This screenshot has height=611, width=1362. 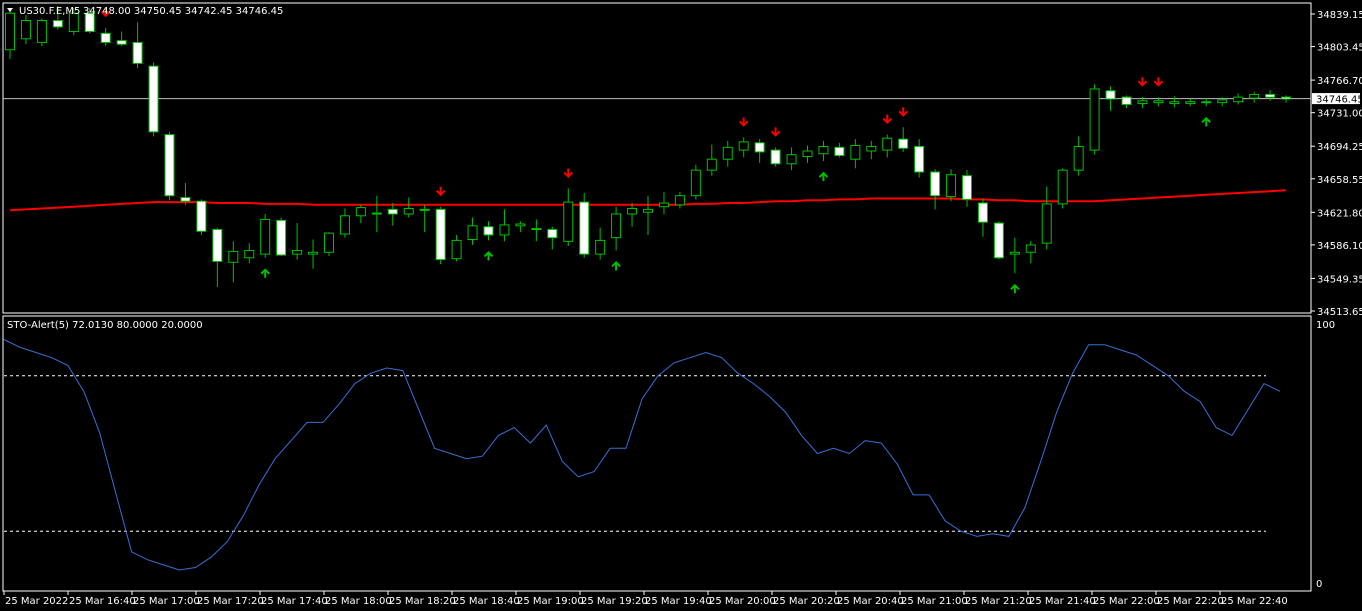 What do you see at coordinates (1325, 325) in the screenshot?
I see `indicator-tick-label: 100` at bounding box center [1325, 325].